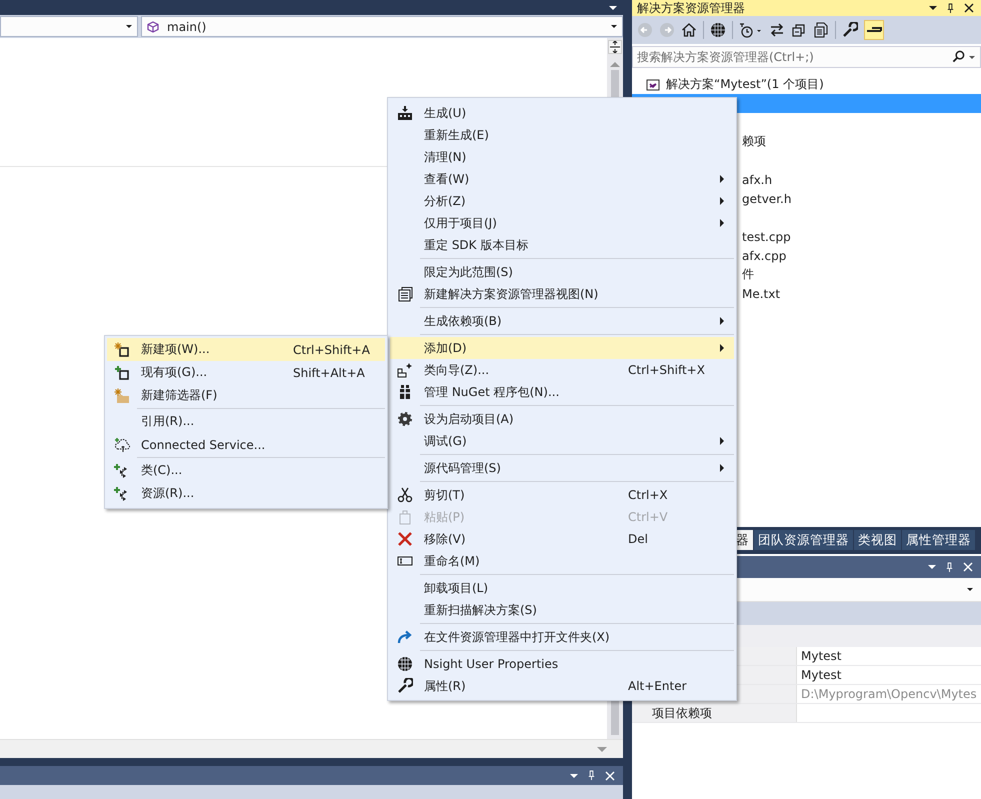 The image size is (981, 799). Describe the element at coordinates (562, 561) in the screenshot. I see `menu-item: 重命名(M)` at that location.